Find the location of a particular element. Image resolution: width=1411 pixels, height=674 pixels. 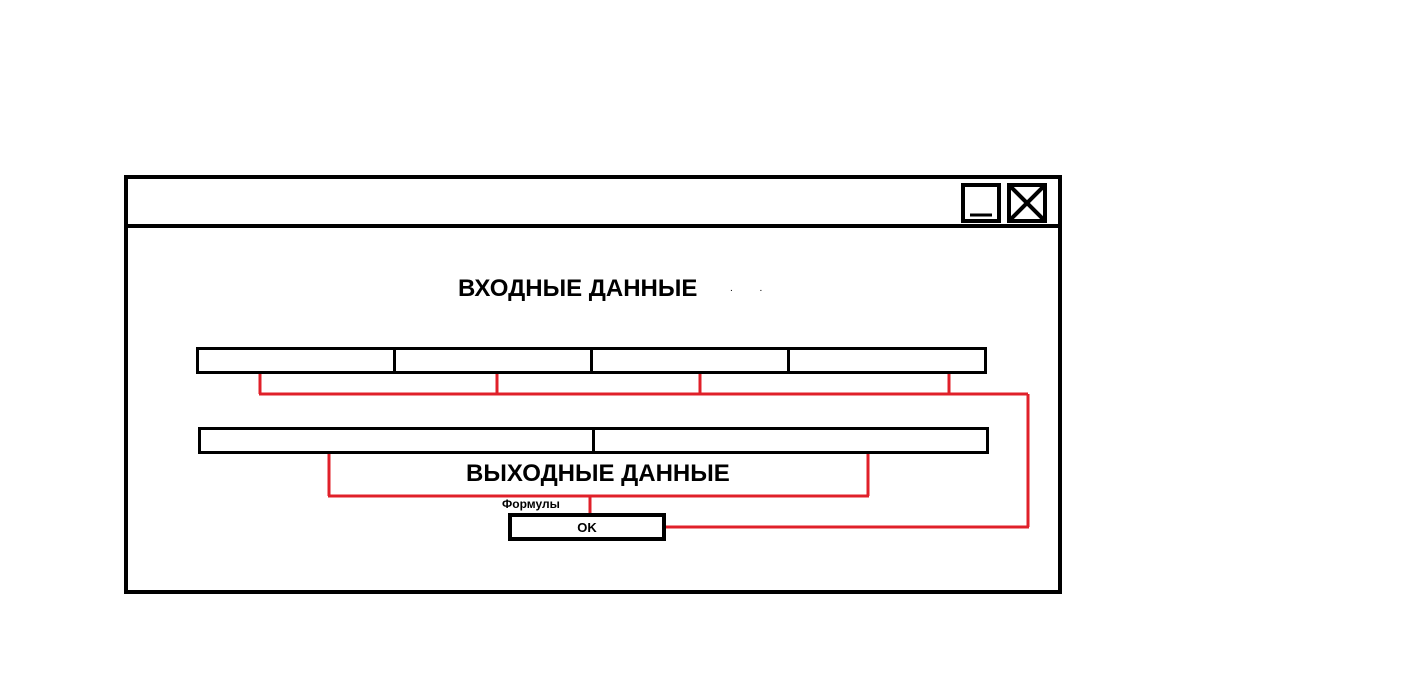

output-data-heading: ВЫХОДНЫЕ ДАННЫЕ is located at coordinates (598, 473).